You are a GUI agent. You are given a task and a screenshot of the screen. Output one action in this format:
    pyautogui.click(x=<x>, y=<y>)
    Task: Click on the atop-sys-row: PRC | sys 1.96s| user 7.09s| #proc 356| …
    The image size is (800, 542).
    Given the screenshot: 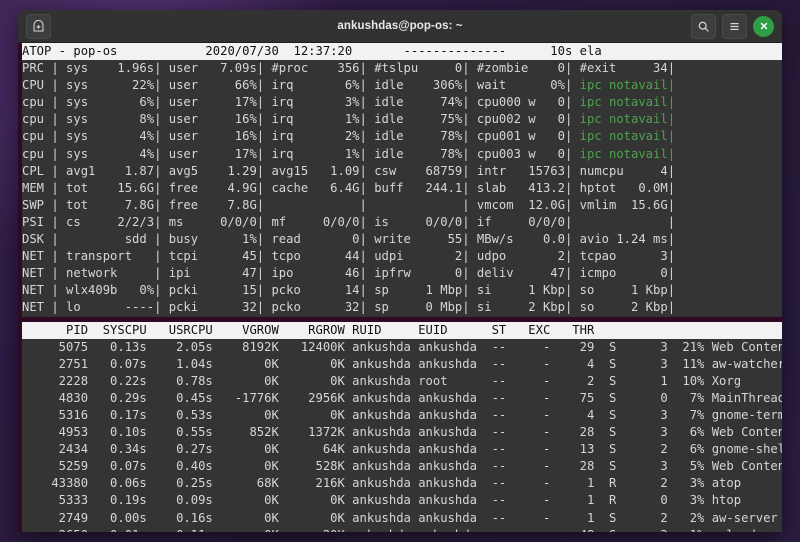 What is the action you would take?
    pyautogui.click(x=349, y=68)
    